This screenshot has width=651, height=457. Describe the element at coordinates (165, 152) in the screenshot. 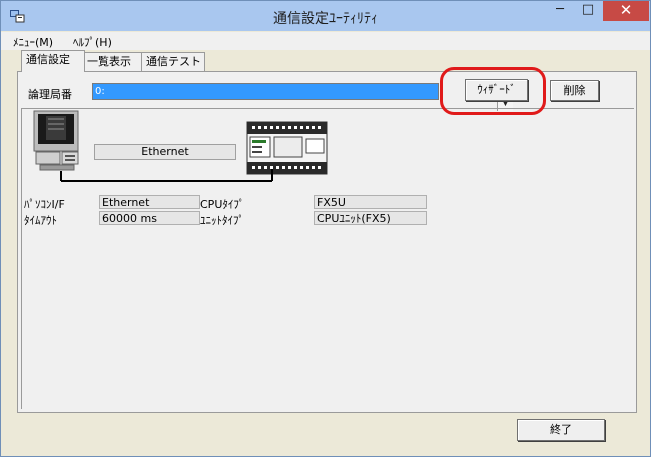

I see `connection-type-label: Ethernet` at that location.